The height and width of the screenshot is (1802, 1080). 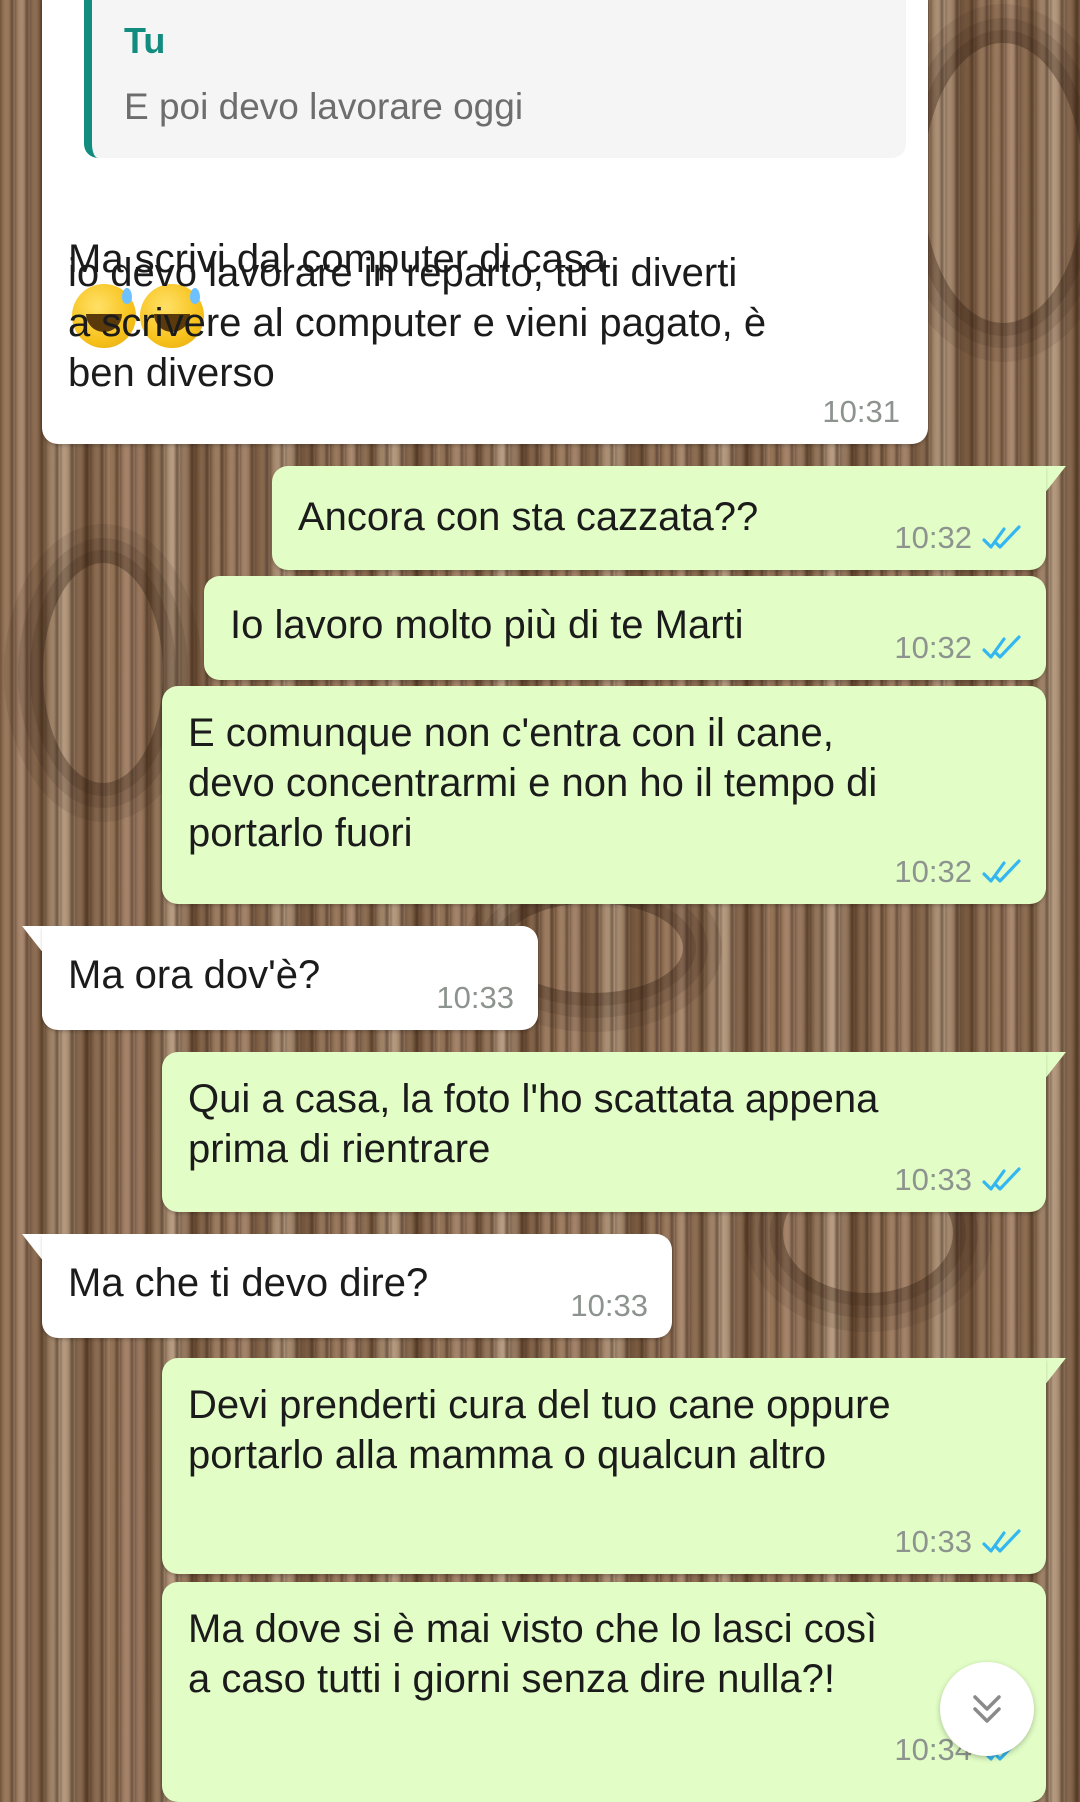 I want to click on message-bubble-outgoing: Io lavoro molto più di te Marti 10:32, so click(x=625, y=628).